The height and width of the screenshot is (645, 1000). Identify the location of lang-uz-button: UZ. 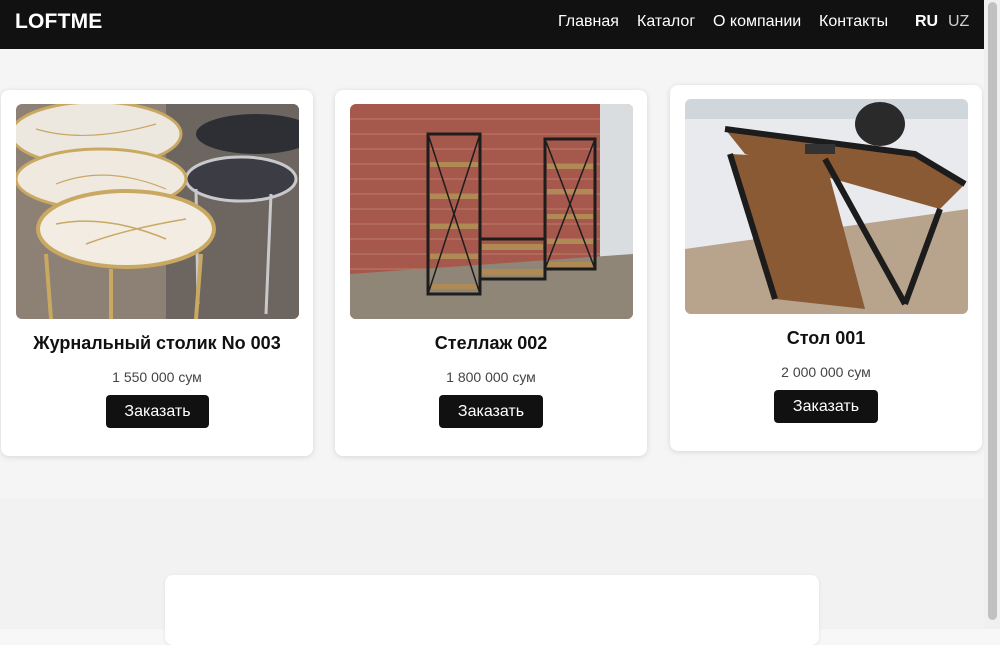
(958, 22).